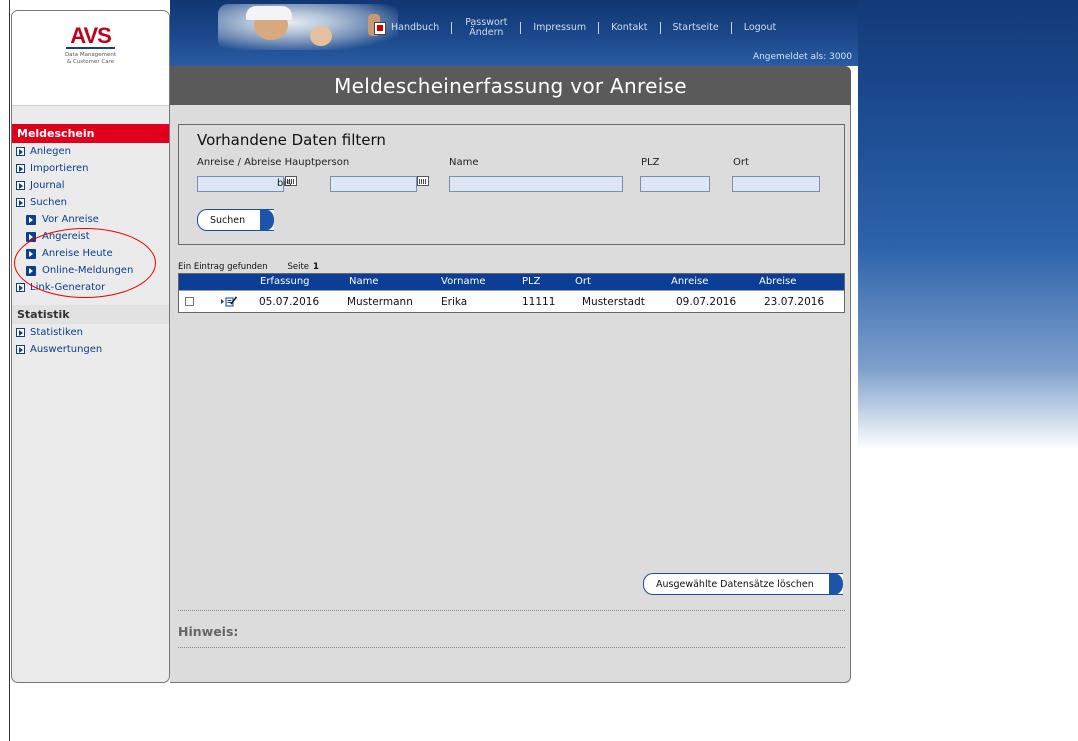 The width and height of the screenshot is (1078, 741). What do you see at coordinates (229, 301) in the screenshot?
I see `edit-icon` at bounding box center [229, 301].